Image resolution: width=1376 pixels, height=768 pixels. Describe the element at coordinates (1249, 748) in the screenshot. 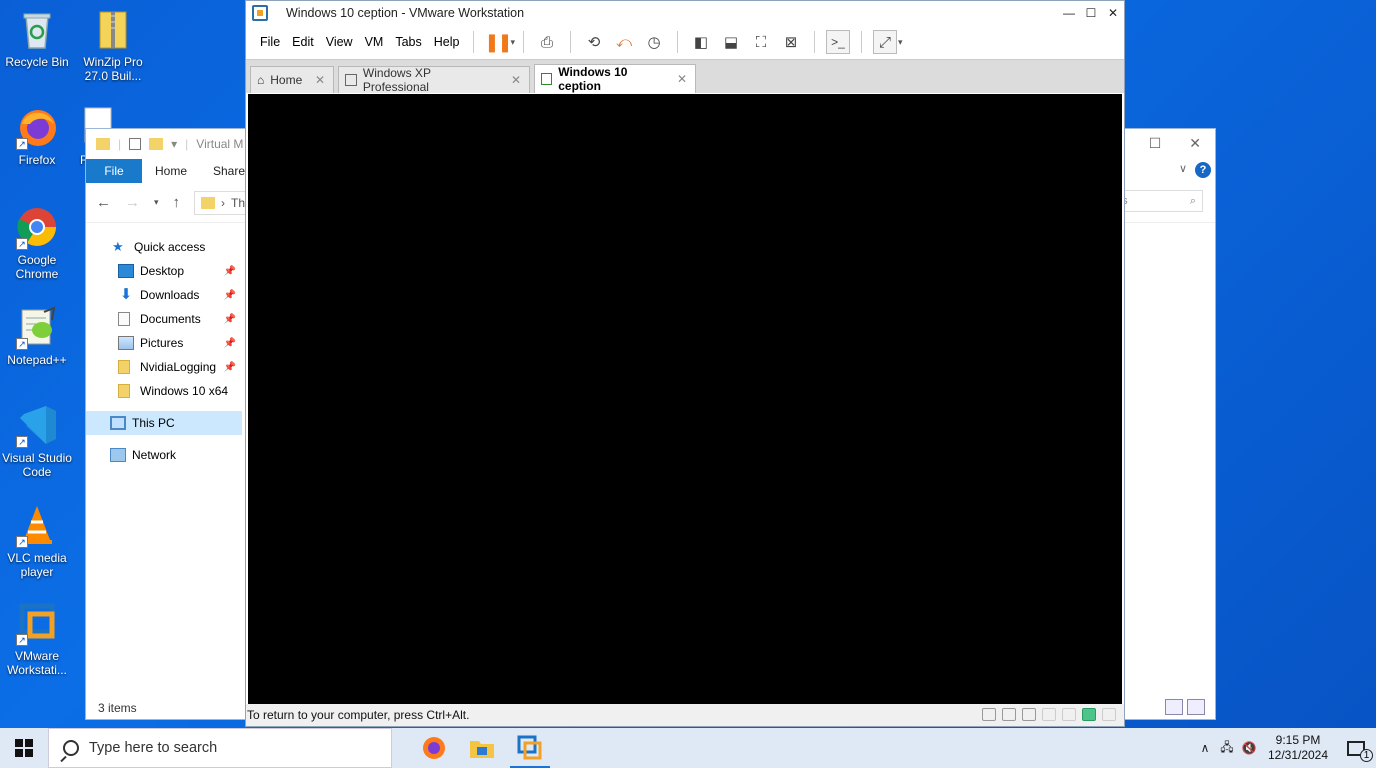

I see `volume-muted-icon: 🔇` at that location.